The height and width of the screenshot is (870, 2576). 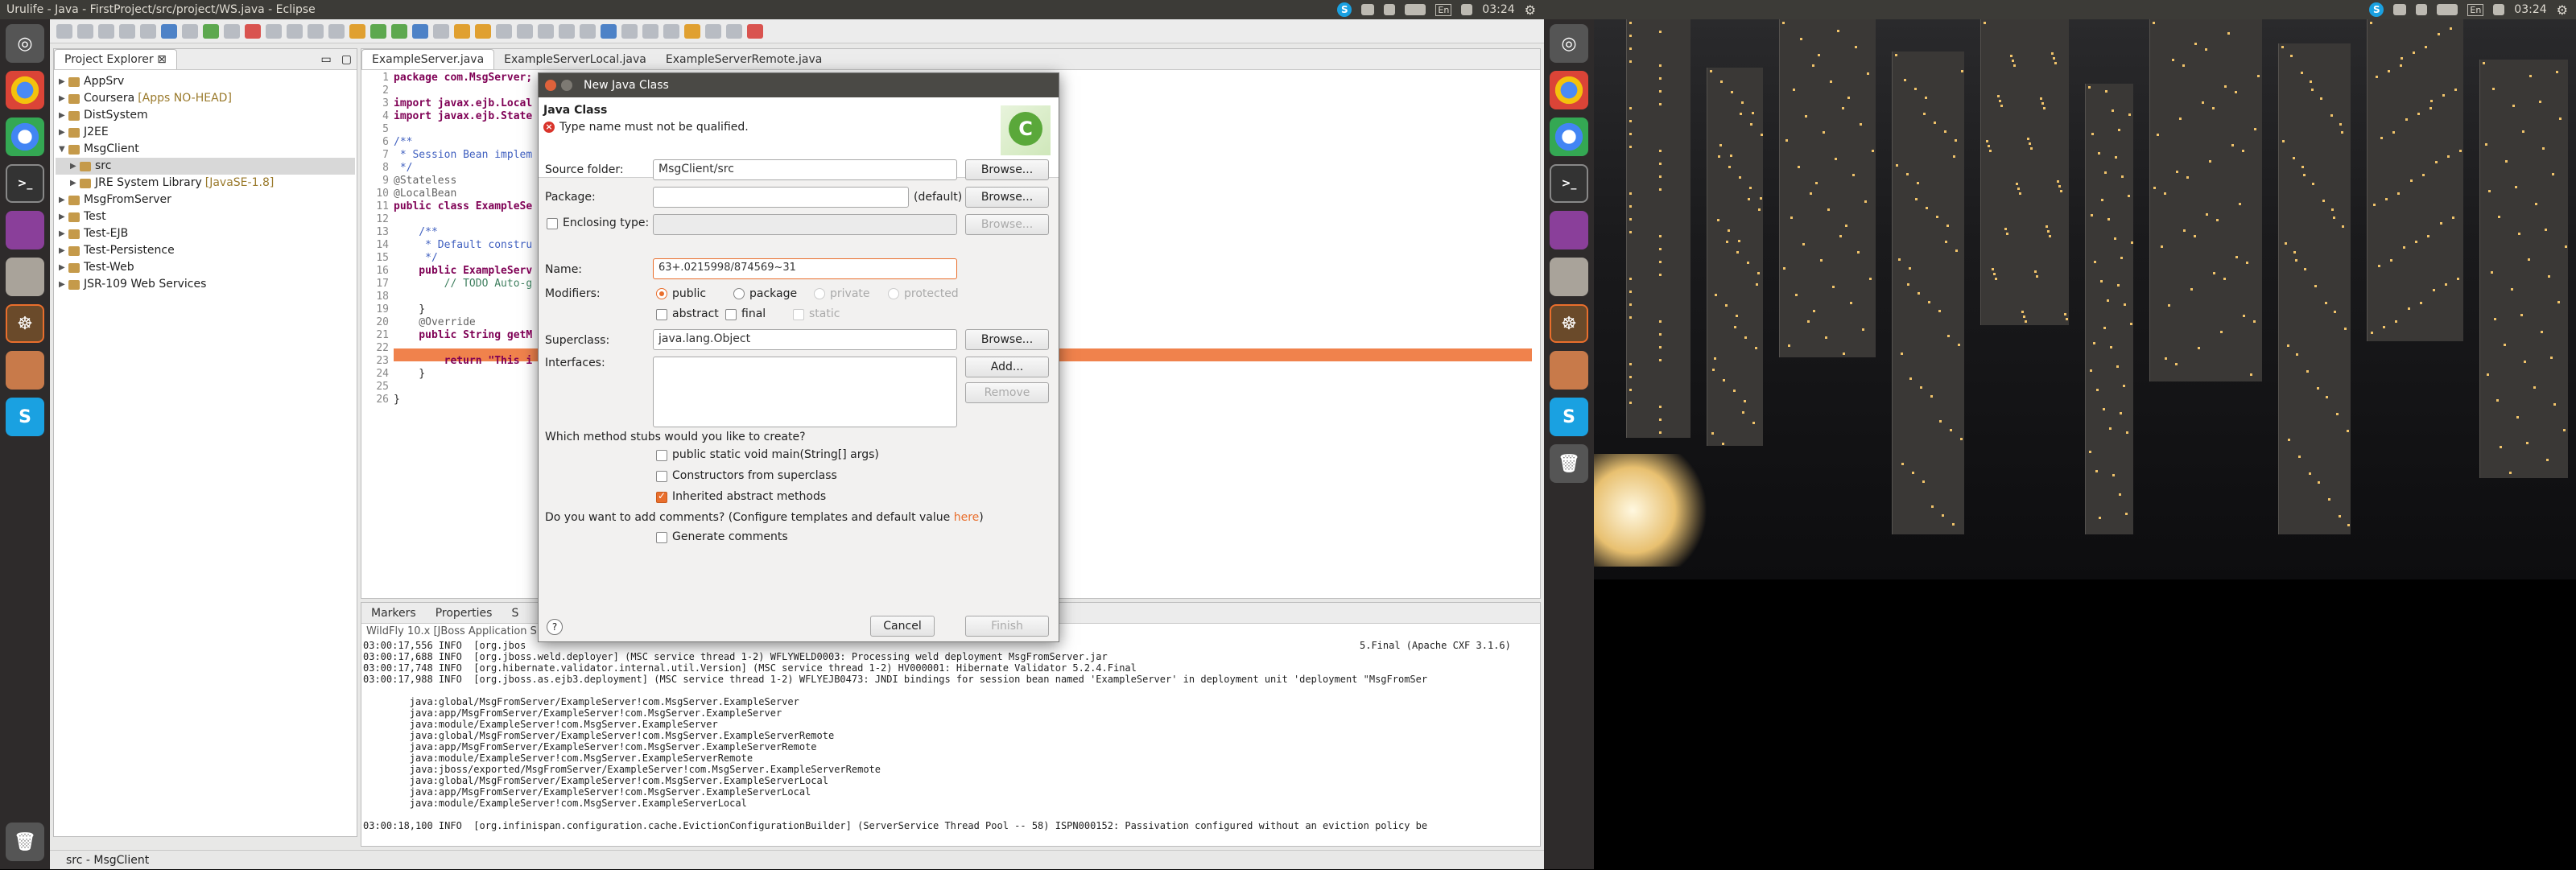 I want to click on constructors-checkbox, so click(x=661, y=476).